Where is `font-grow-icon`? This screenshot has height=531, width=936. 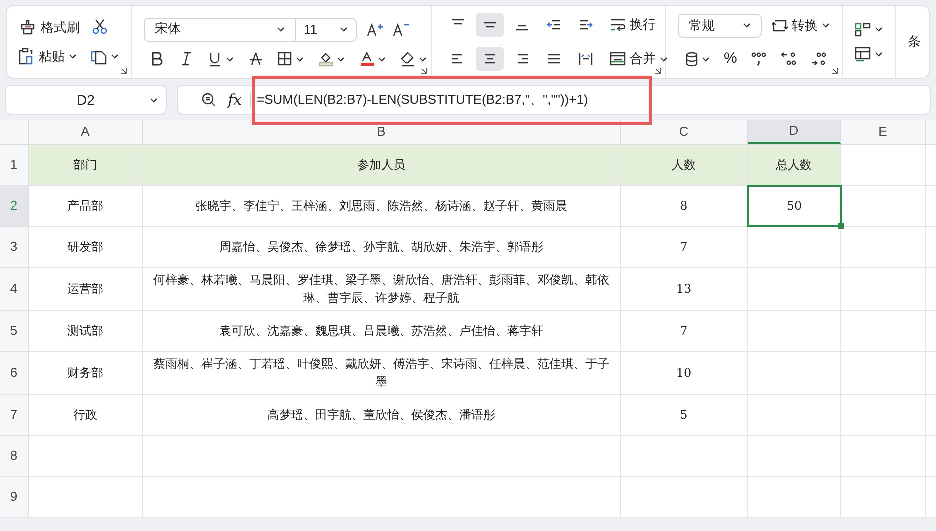
font-grow-icon is located at coordinates (375, 29).